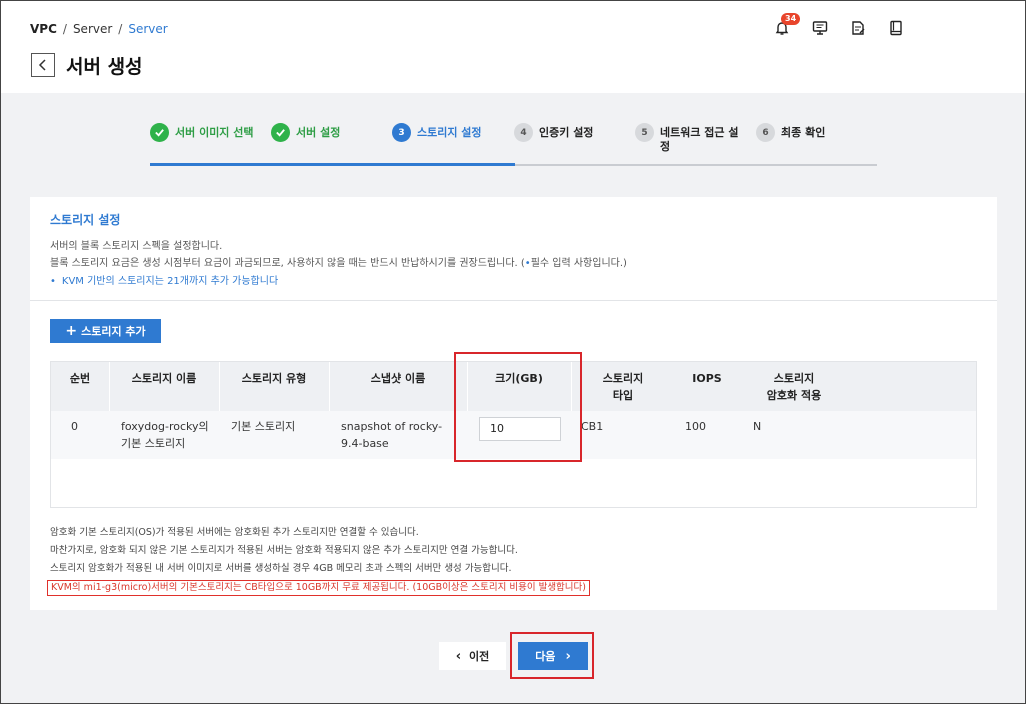 This screenshot has height=704, width=1026. Describe the element at coordinates (398, 378) in the screenshot. I see `col-snapshot-name: 스냅샷 이름` at that location.